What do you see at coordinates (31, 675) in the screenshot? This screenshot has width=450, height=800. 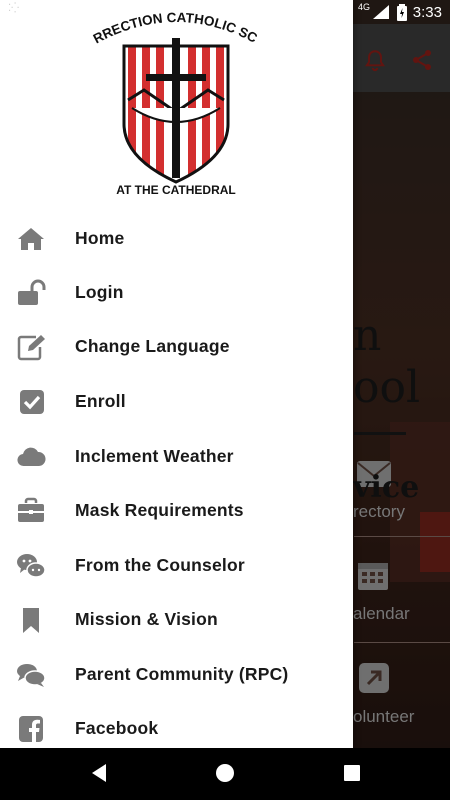 I see `comments-icon` at bounding box center [31, 675].